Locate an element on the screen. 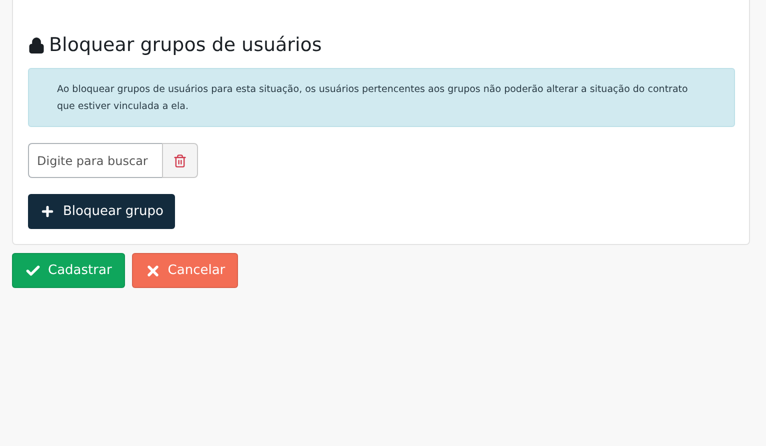 The image size is (766, 446). check-icon is located at coordinates (33, 270).